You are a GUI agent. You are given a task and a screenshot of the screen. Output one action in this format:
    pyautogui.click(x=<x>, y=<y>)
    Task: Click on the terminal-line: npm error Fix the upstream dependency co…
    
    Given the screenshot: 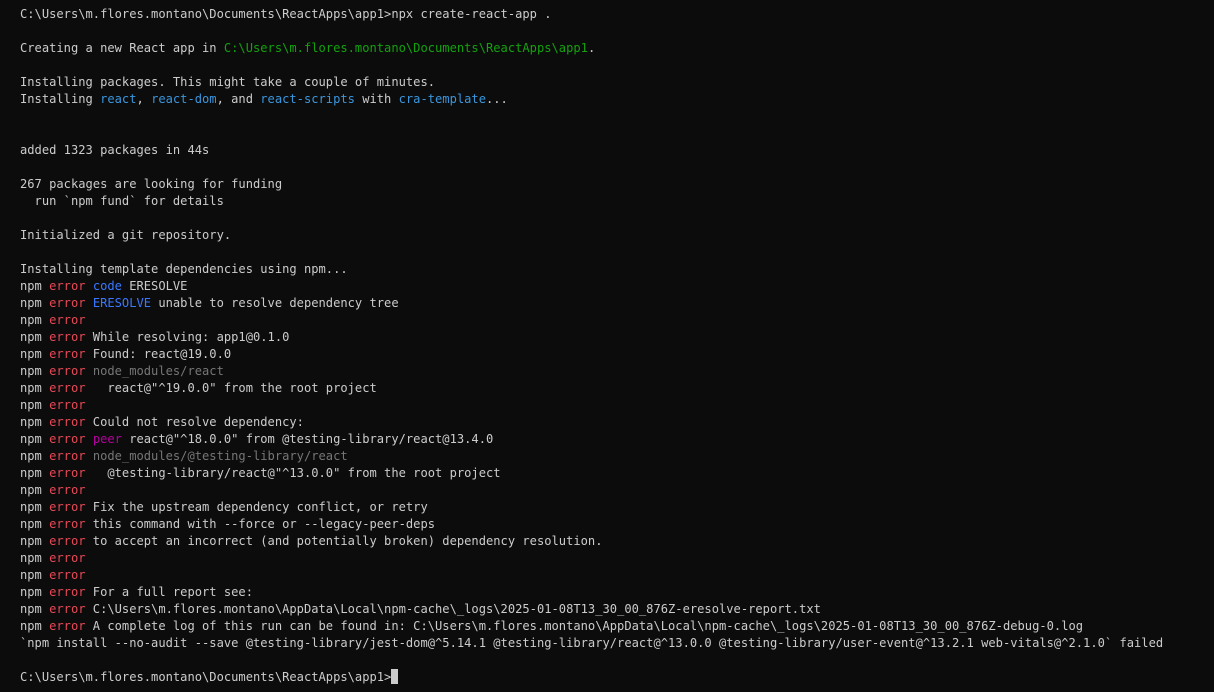 What is the action you would take?
    pyautogui.click(x=617, y=507)
    